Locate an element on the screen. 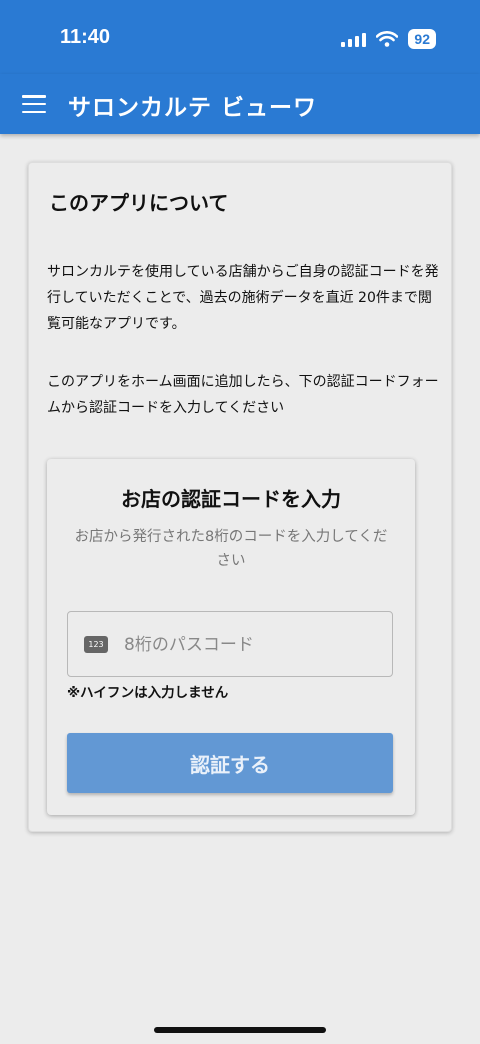 The height and width of the screenshot is (1044, 480). status-bar: 11:40 92 is located at coordinates (240, 37).